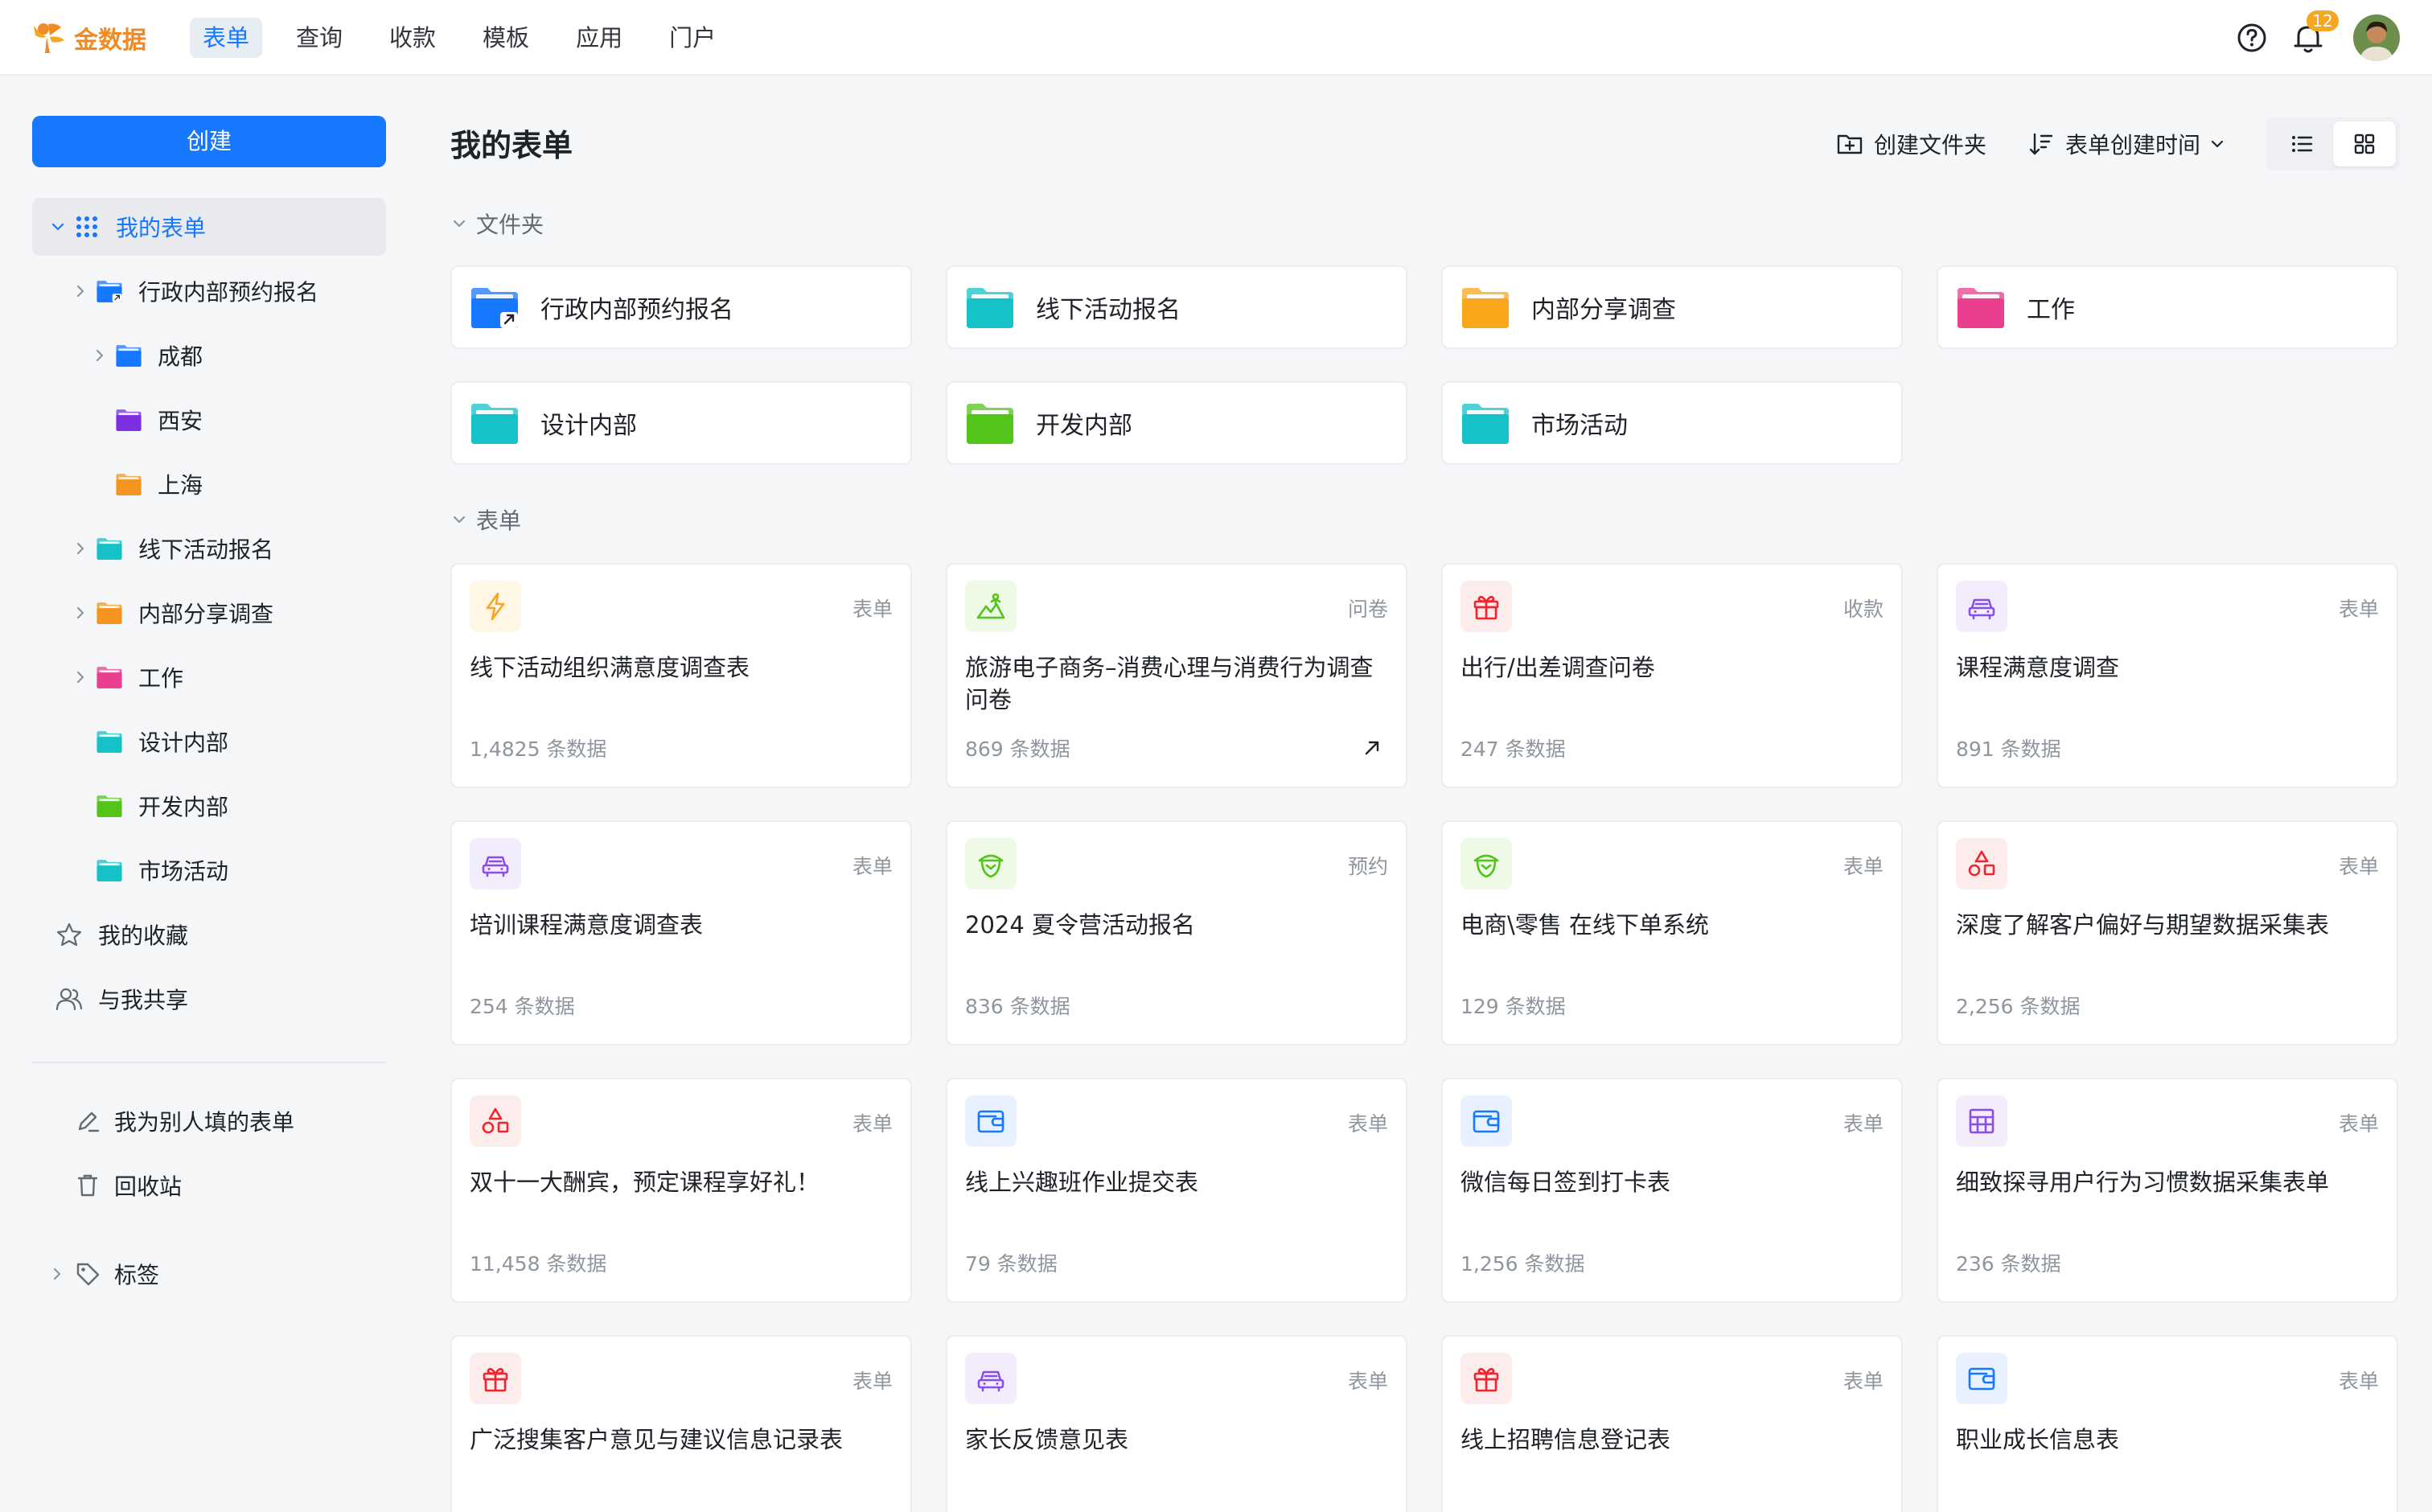 The height and width of the screenshot is (1512, 2432). Describe the element at coordinates (209, 1121) in the screenshot. I see `sidebar-item-filled-for-others: 我为别人填的表单` at that location.